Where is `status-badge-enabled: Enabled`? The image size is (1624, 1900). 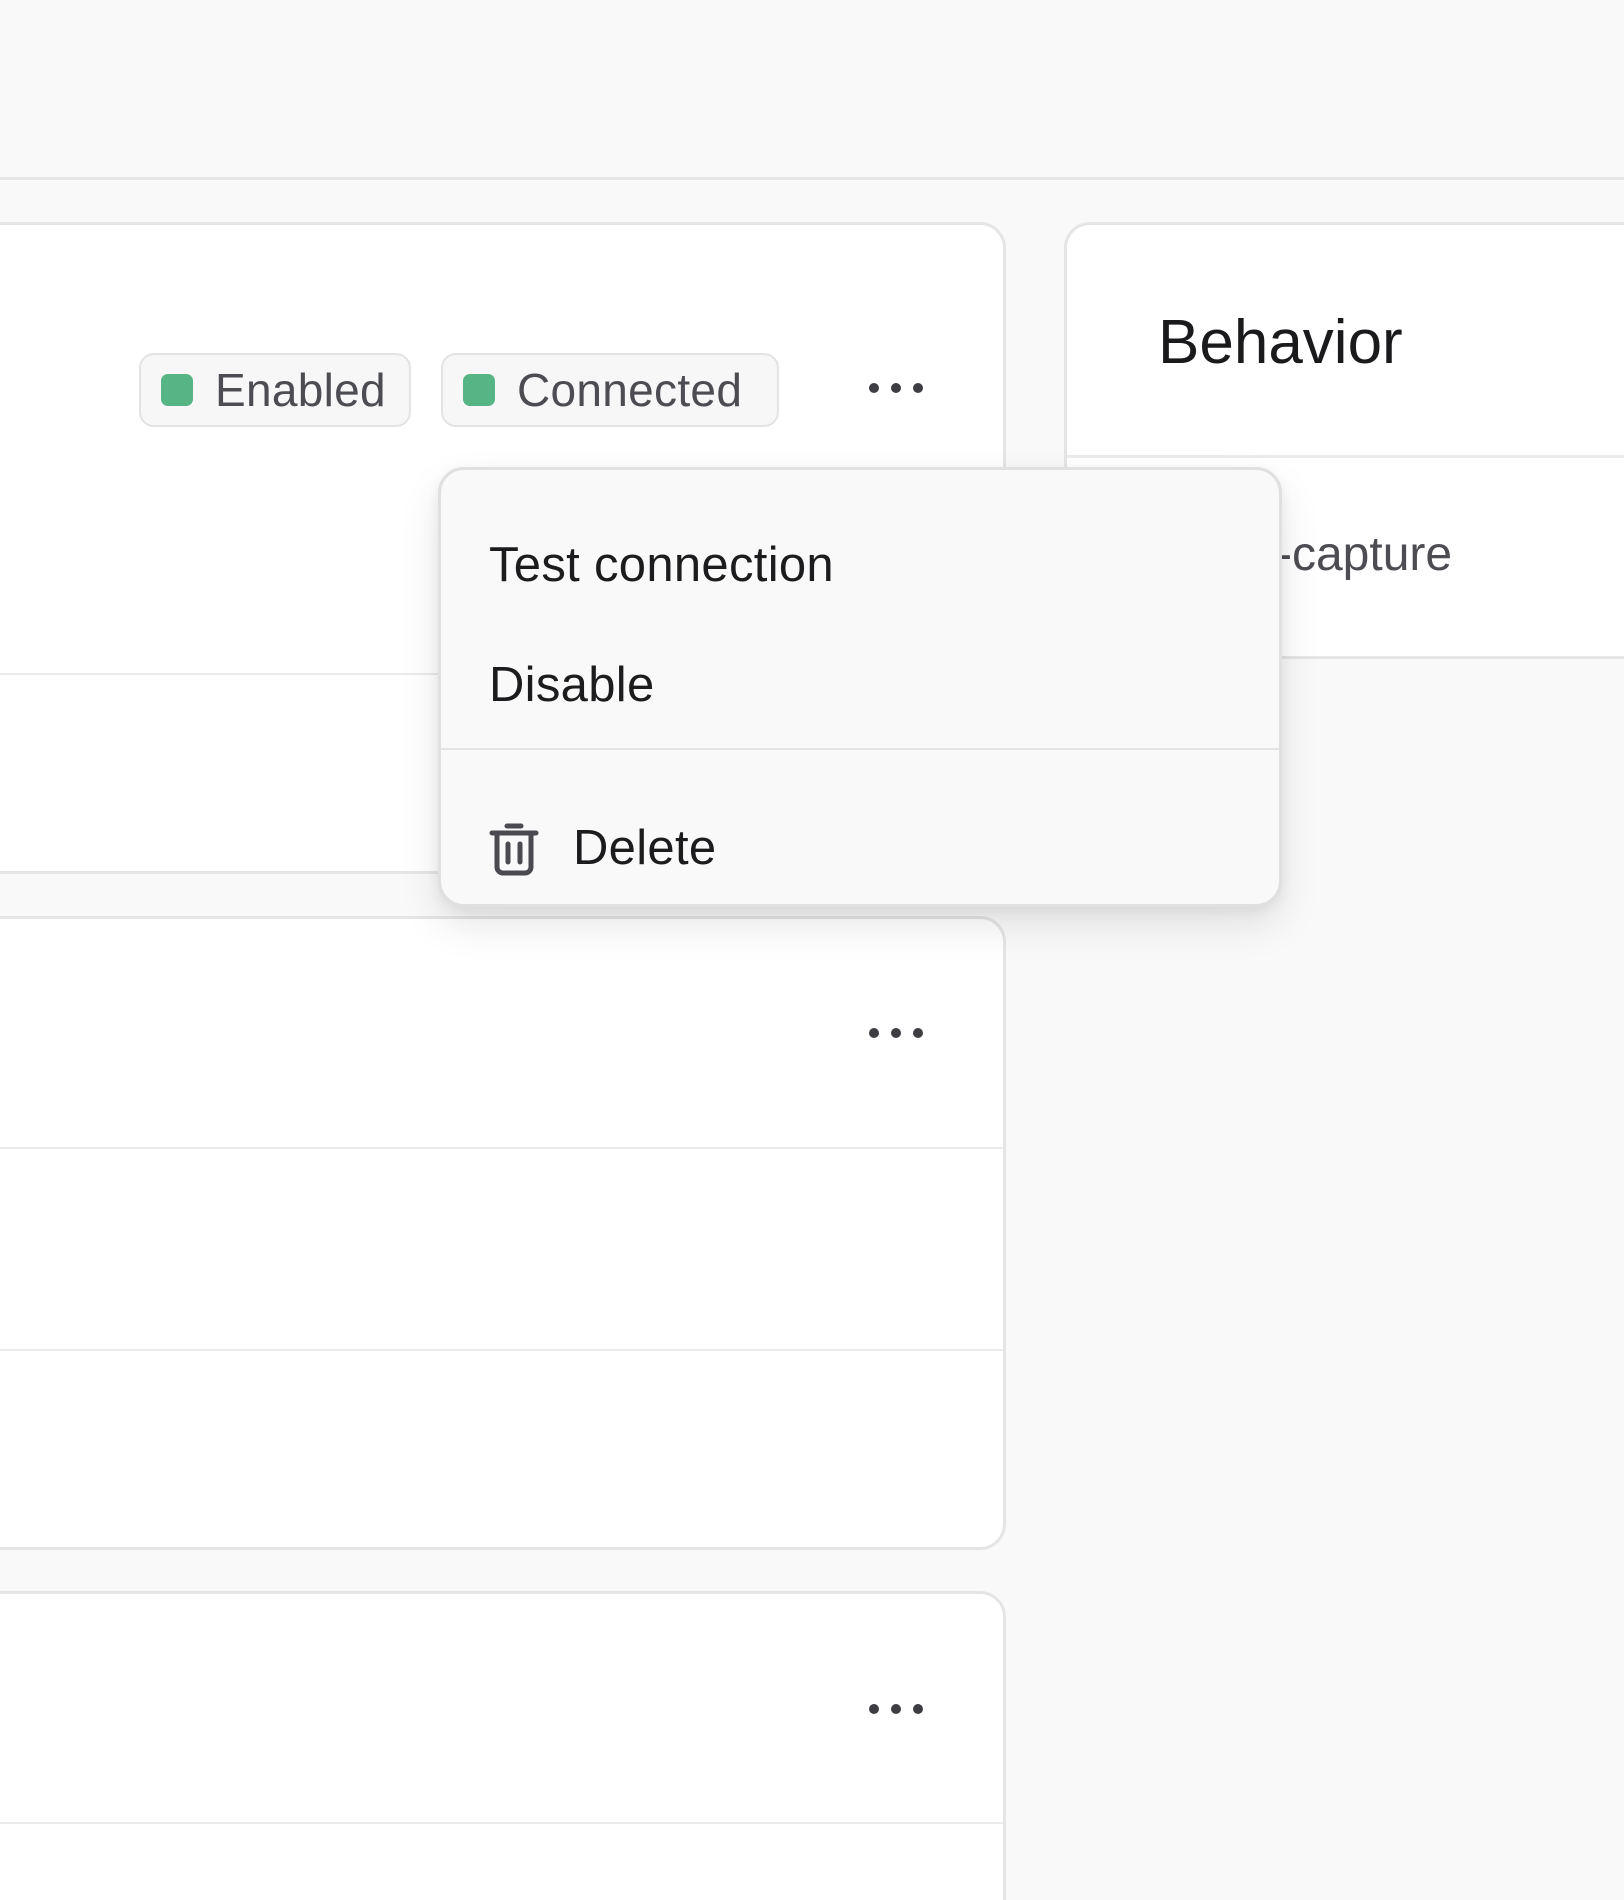
status-badge-enabled: Enabled is located at coordinates (275, 390).